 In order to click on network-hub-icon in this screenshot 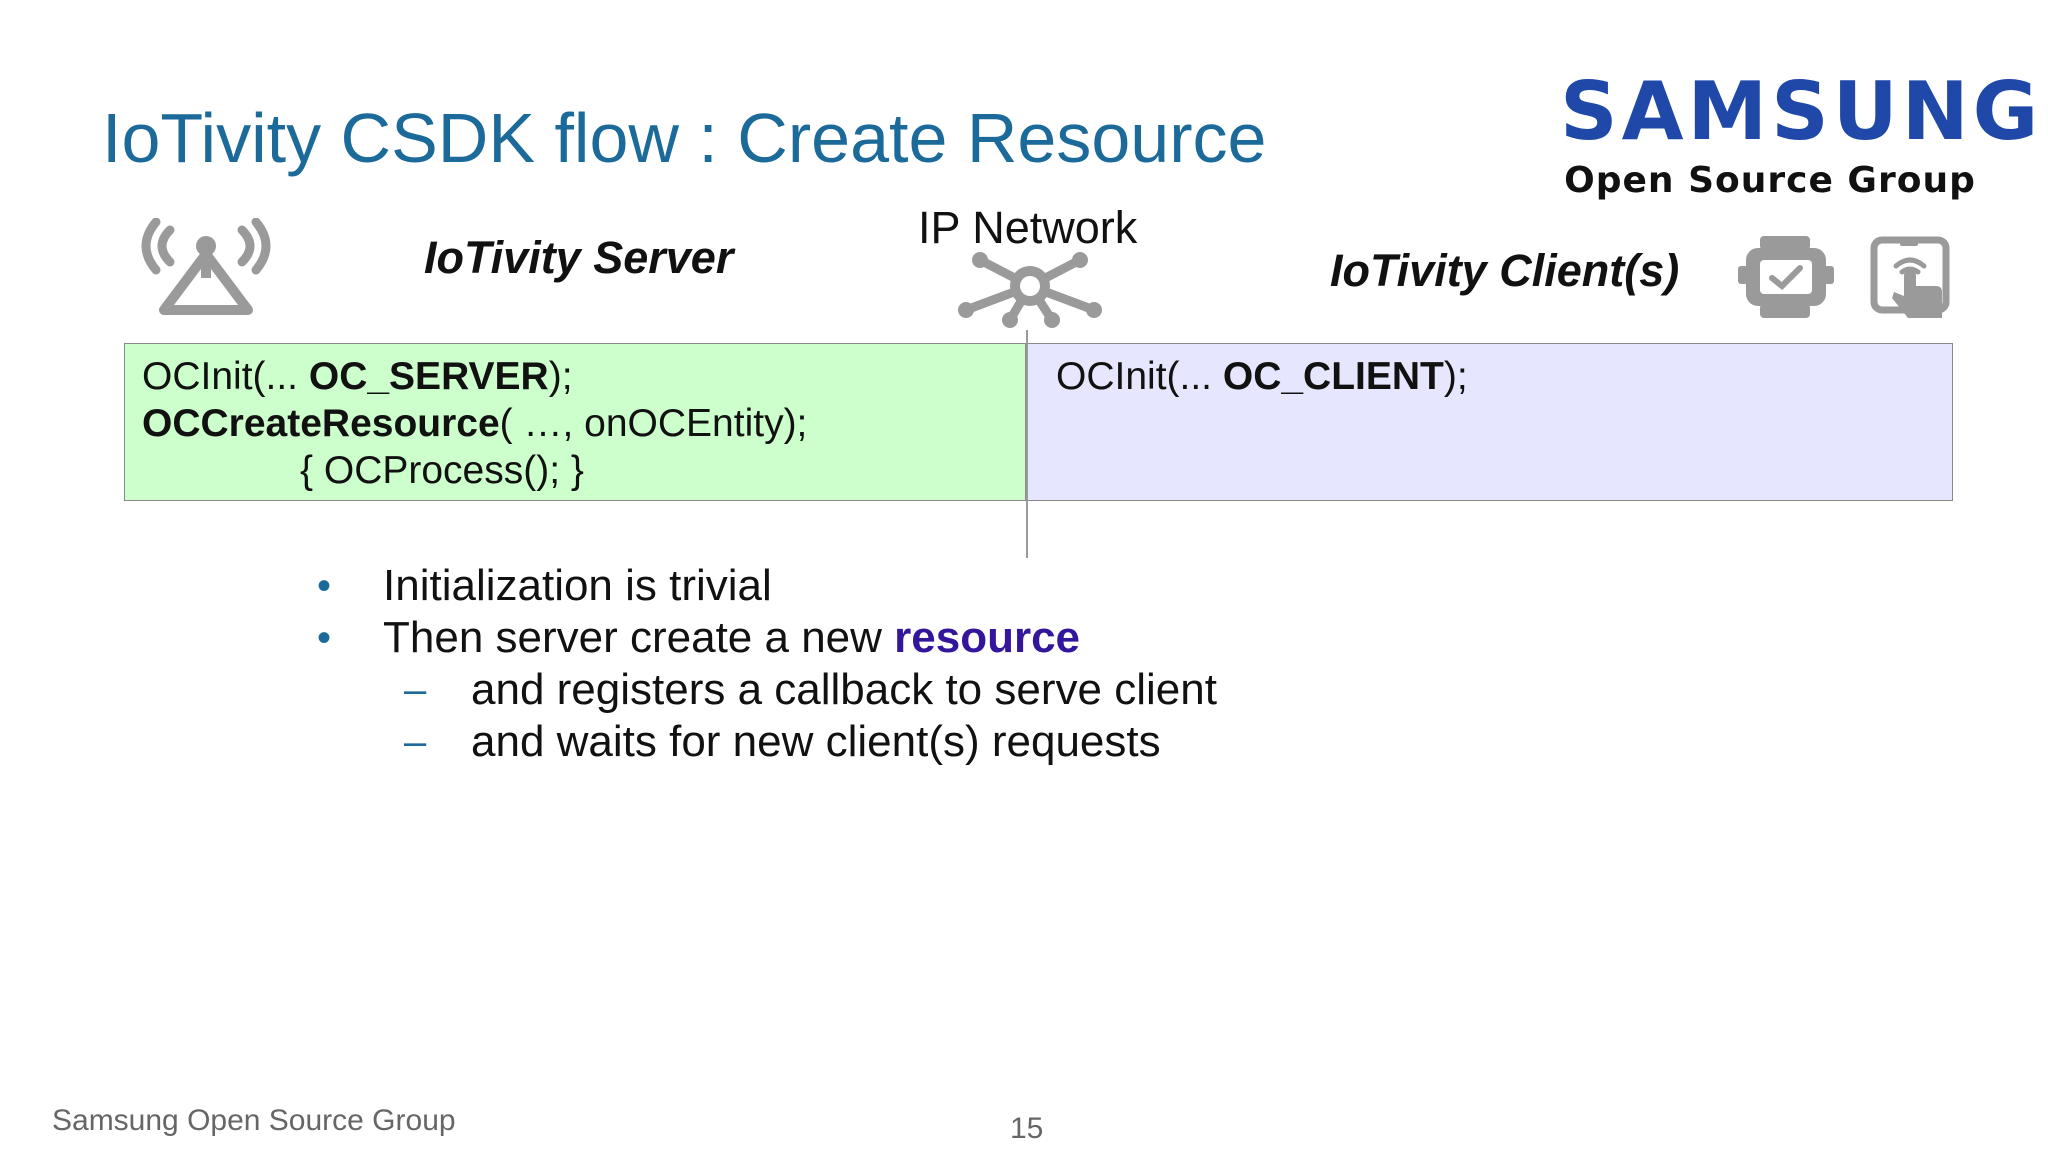, I will do `click(1030, 290)`.